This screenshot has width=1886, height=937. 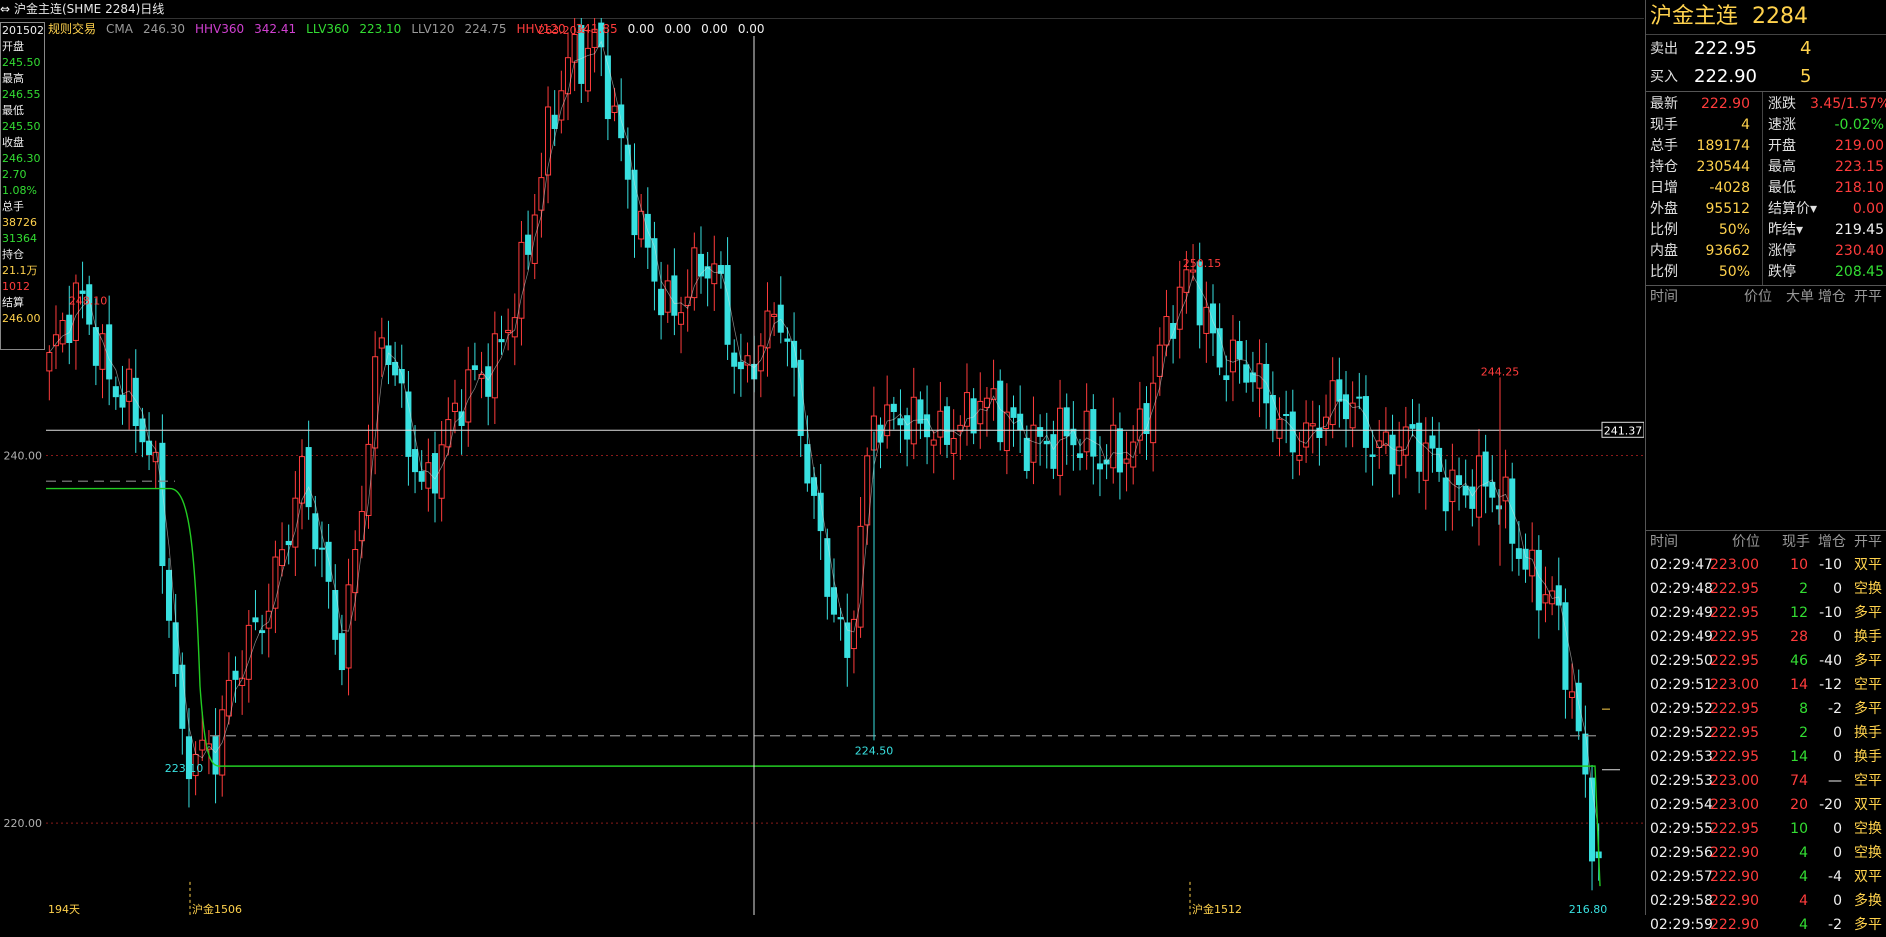 What do you see at coordinates (328, 29) in the screenshot?
I see `indicator-item: LLV360` at bounding box center [328, 29].